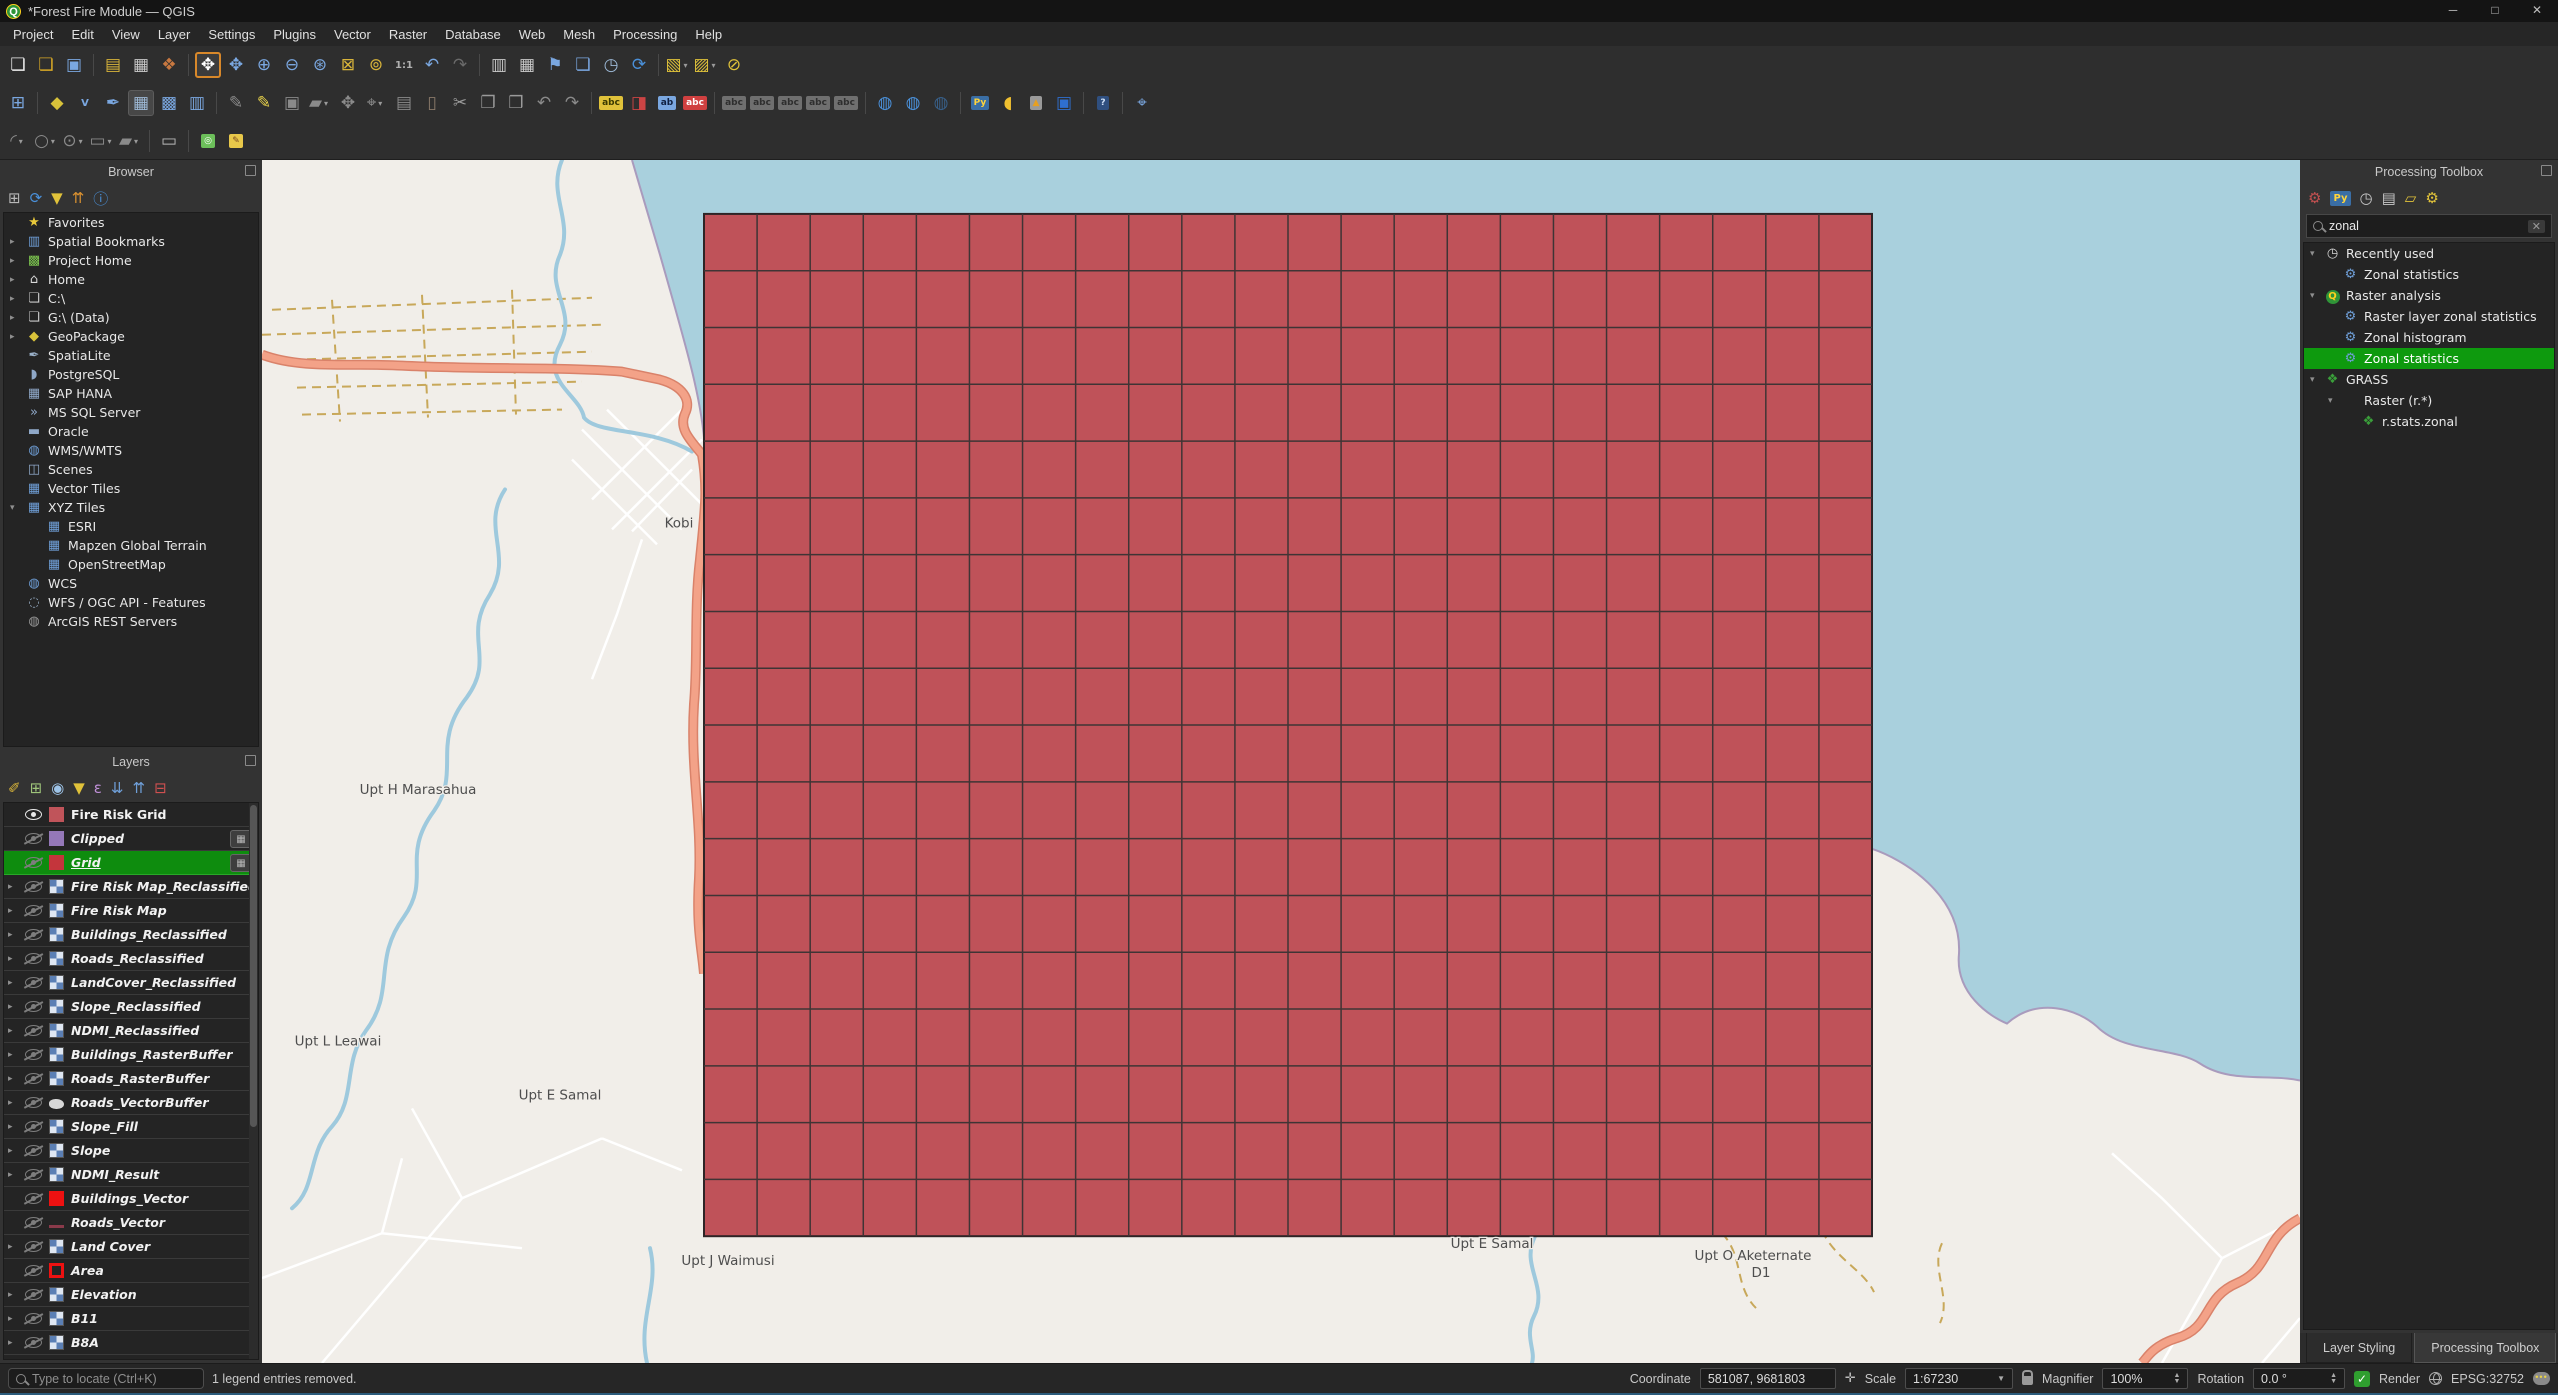  I want to click on toggle-editing-icon: ✎, so click(264, 103).